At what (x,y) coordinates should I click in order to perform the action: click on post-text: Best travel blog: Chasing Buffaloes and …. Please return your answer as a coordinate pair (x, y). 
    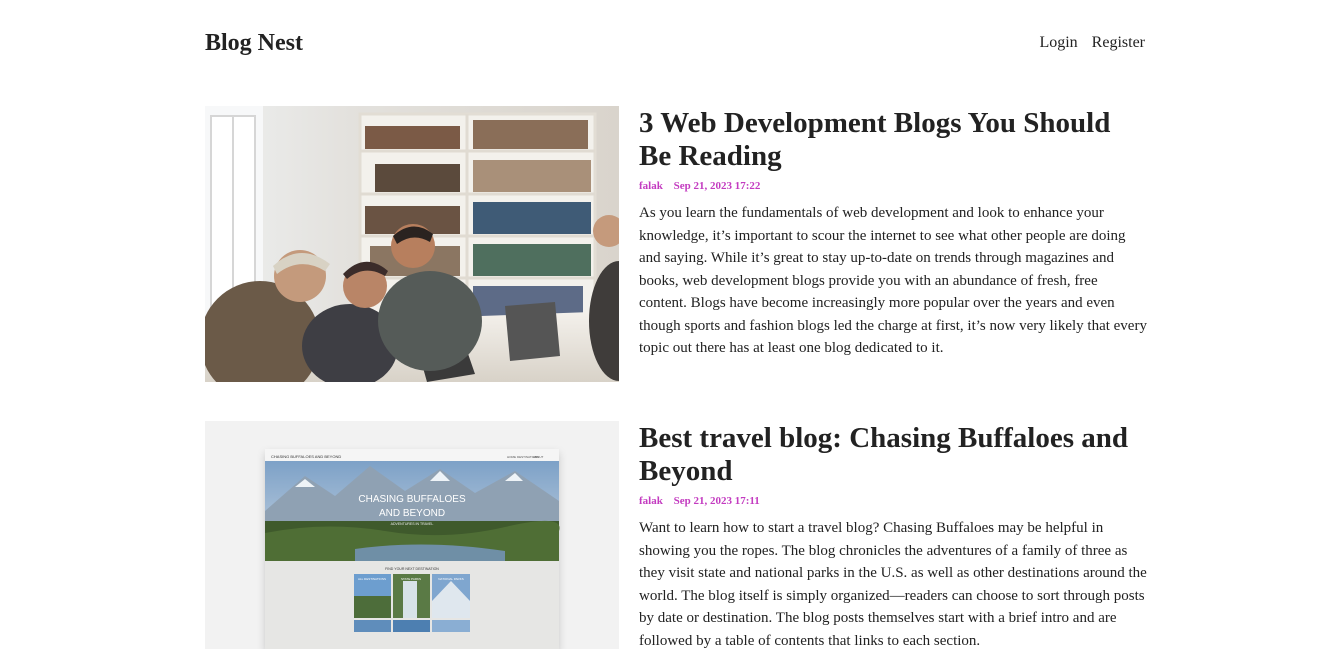
    Looking at the image, I should click on (894, 536).